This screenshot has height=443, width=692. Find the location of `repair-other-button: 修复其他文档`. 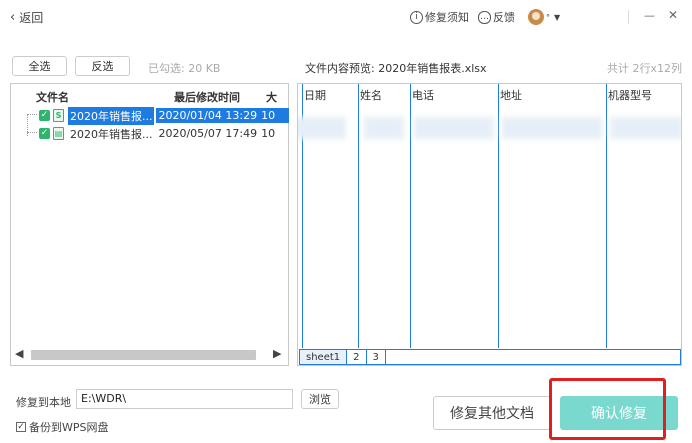

repair-other-button: 修复其他文档 is located at coordinates (492, 413).